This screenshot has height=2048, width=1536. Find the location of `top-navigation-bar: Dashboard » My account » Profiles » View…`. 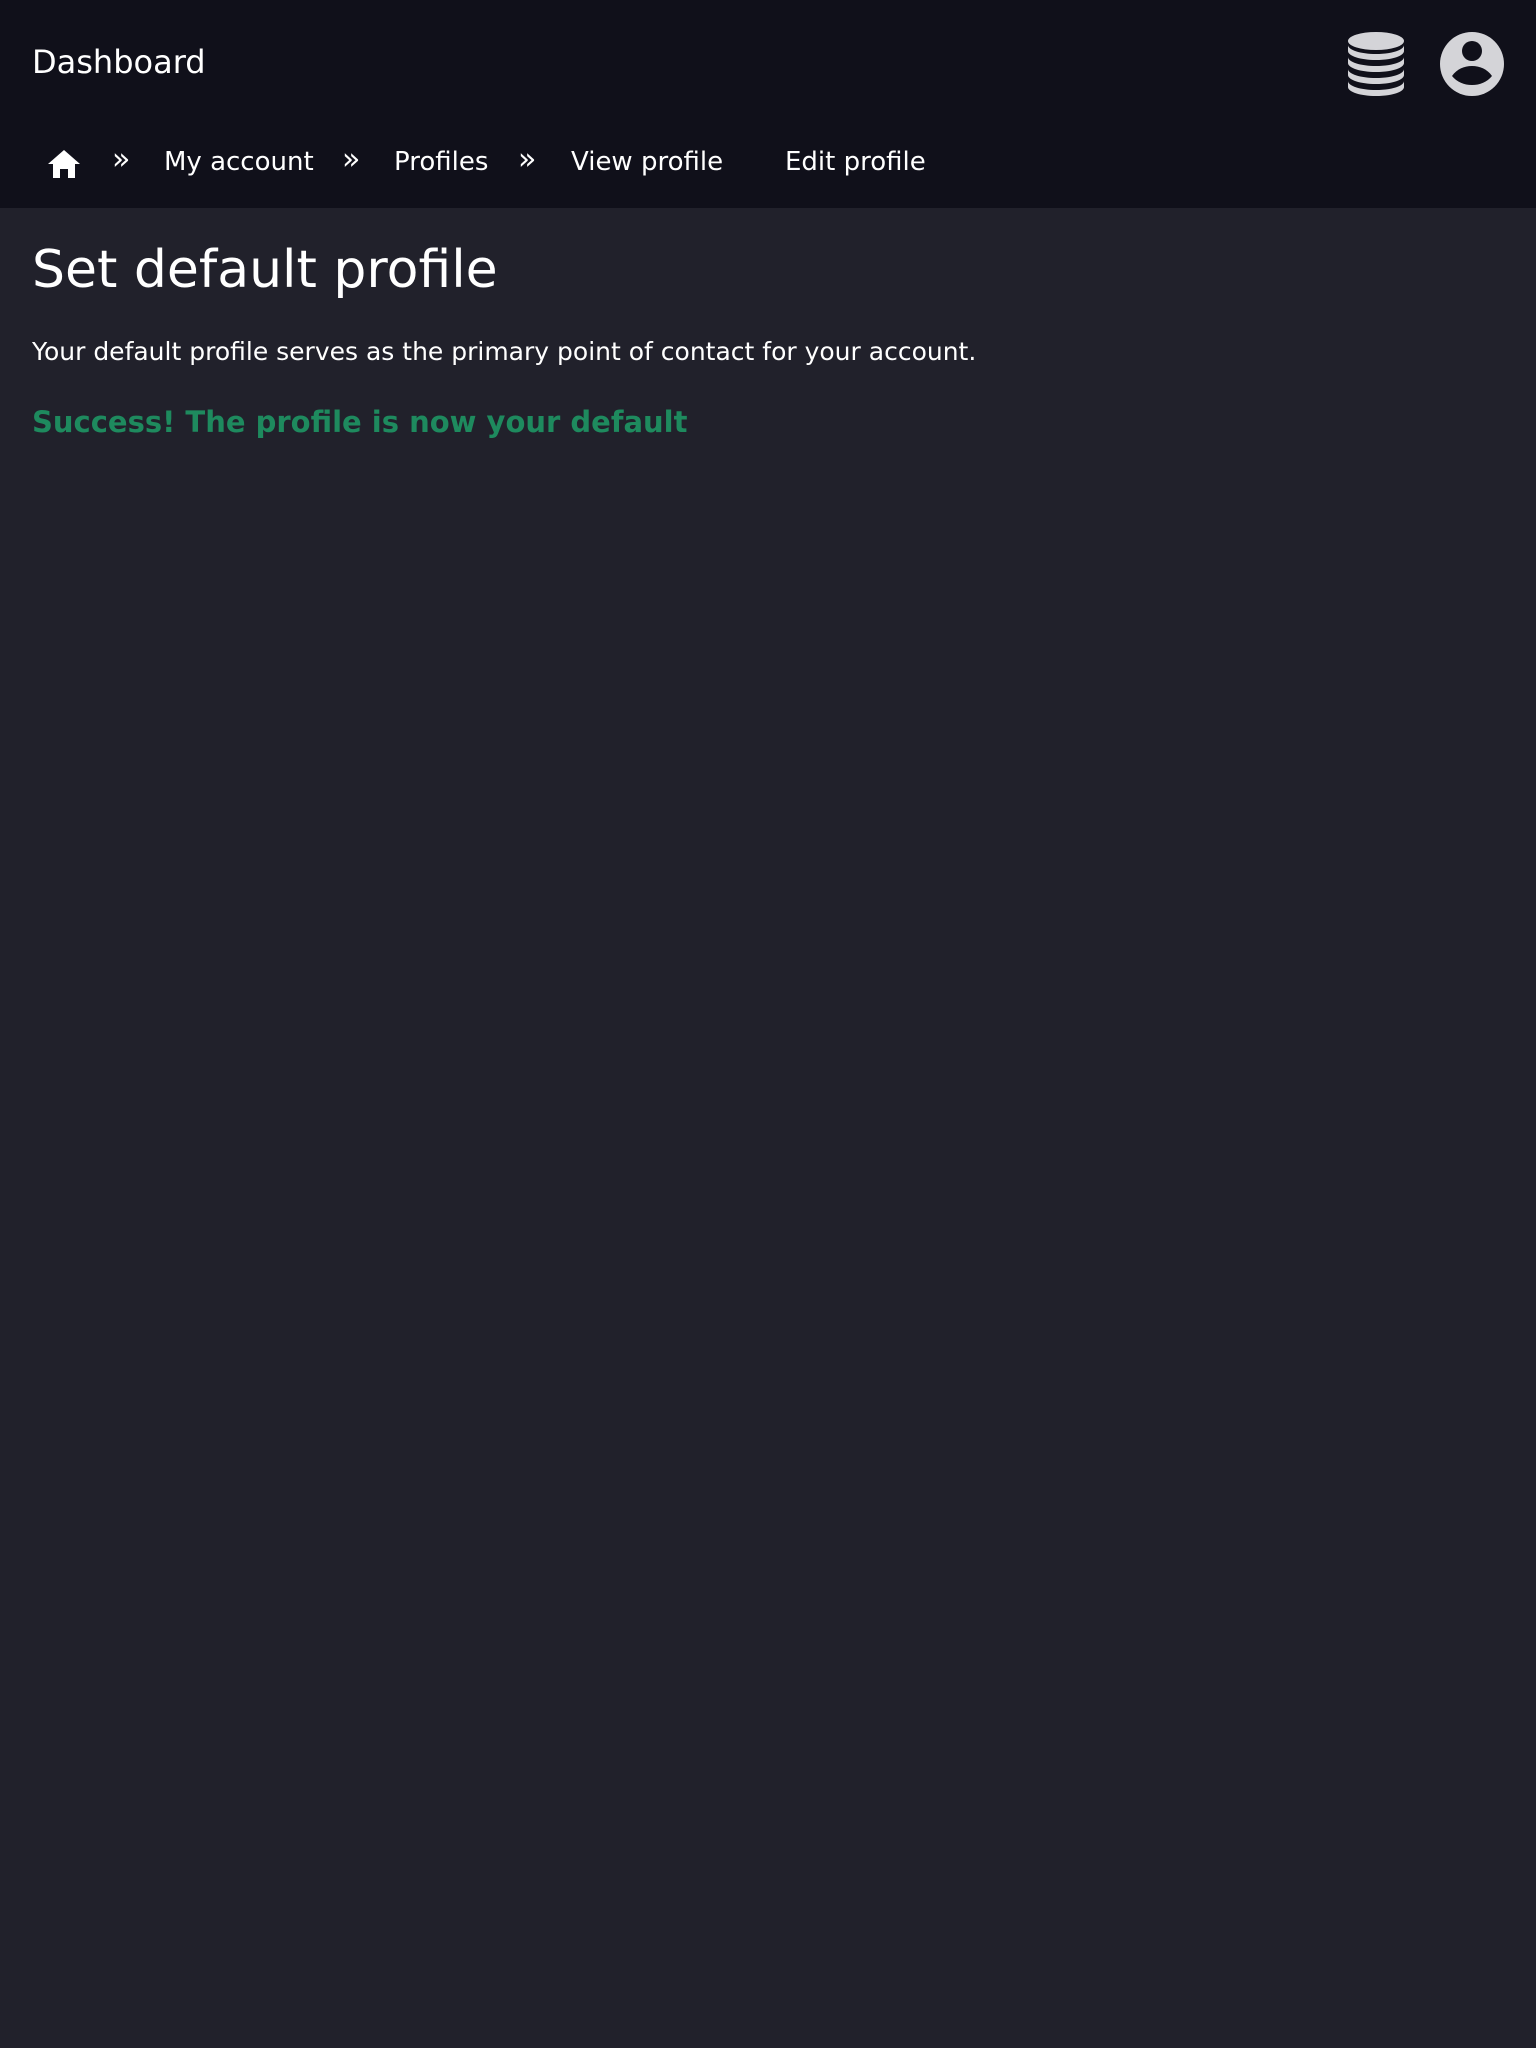

top-navigation-bar: Dashboard » My account » Profiles » View… is located at coordinates (768, 104).